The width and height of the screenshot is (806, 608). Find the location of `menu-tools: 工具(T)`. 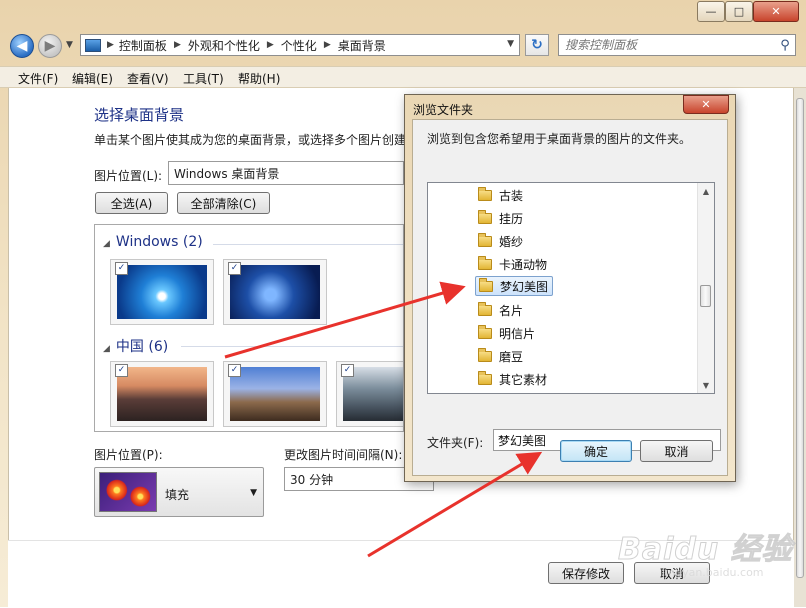

menu-tools: 工具(T) is located at coordinates (203, 78).